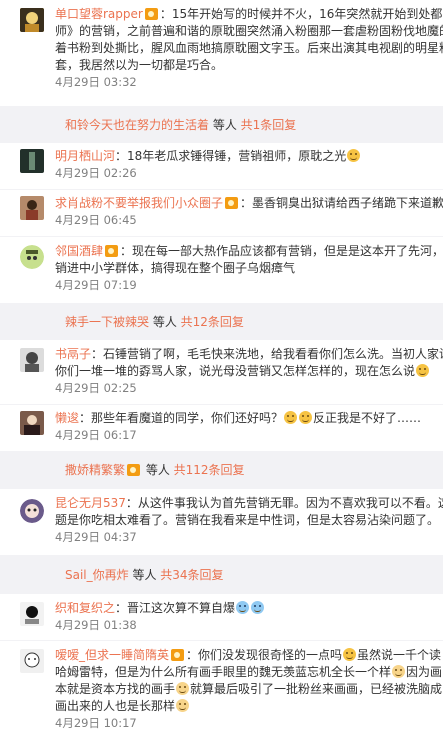 This screenshot has height=735, width=443. I want to click on timestamp: 4月29日 02:25, so click(96, 388).